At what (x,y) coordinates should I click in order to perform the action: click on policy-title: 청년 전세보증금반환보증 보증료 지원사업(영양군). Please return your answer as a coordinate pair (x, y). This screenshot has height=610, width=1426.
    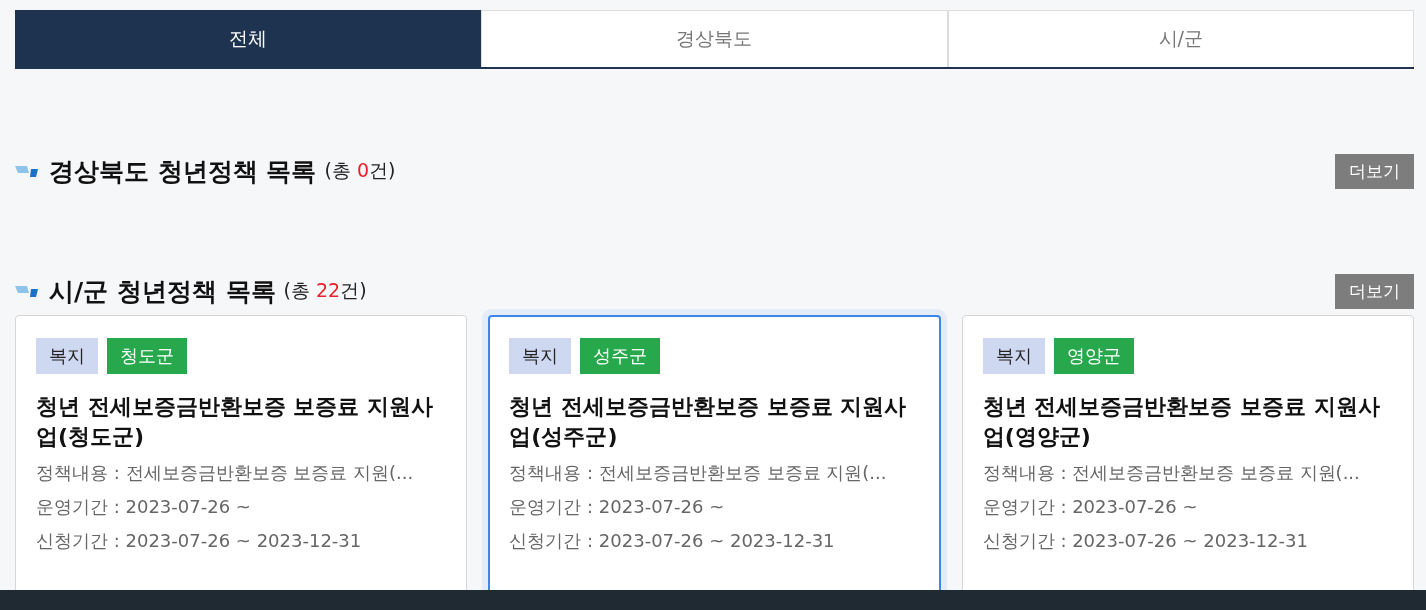
    Looking at the image, I should click on (1181, 422).